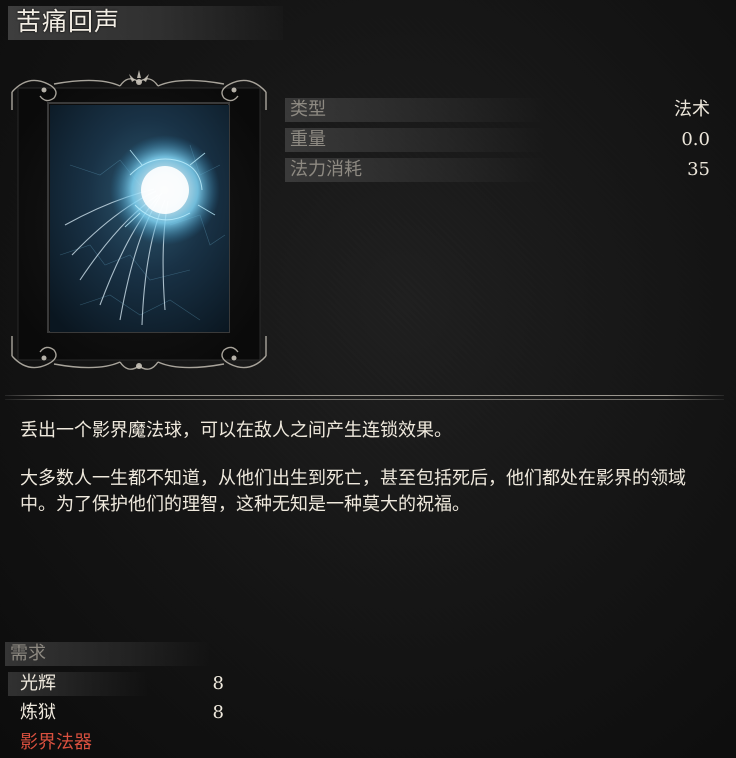  Describe the element at coordinates (236, 430) in the screenshot. I see `effect-description: 丢出一个影界魔法球，可以在敌人之间产生连锁效果。` at that location.